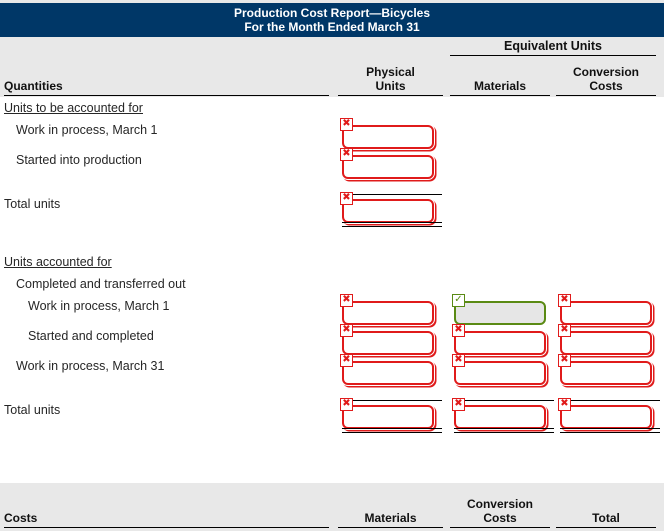  Describe the element at coordinates (332, 209) in the screenshot. I see `report-row: Total units ✖` at that location.